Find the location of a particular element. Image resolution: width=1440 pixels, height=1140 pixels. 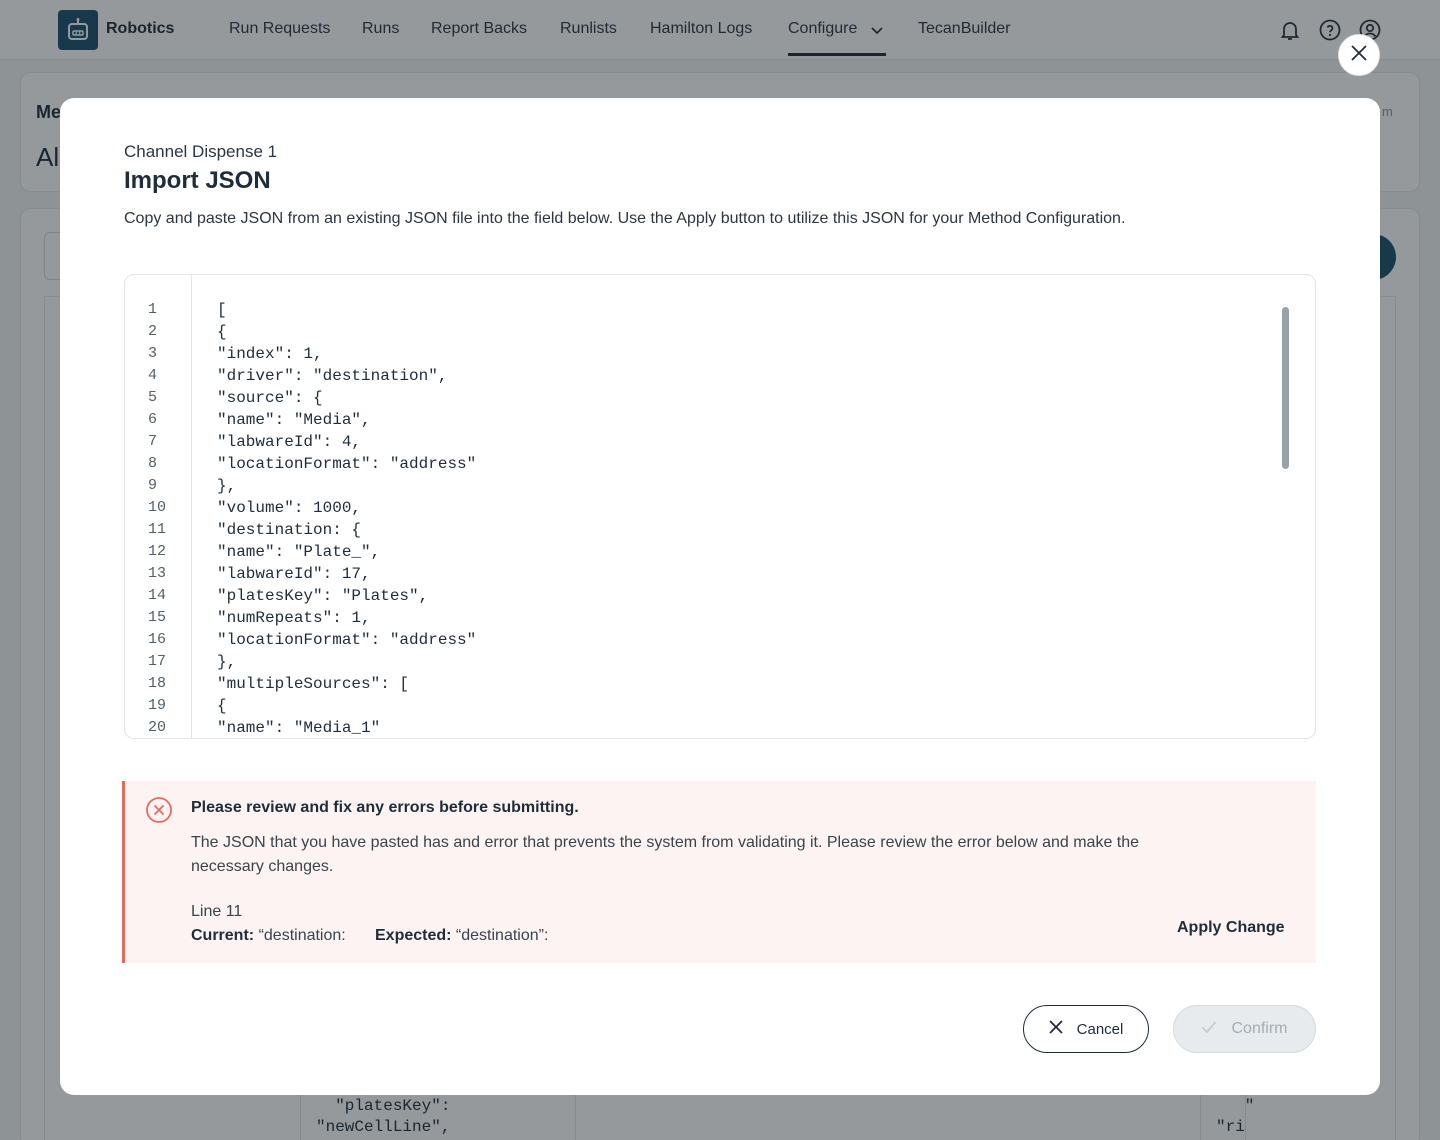

line-number: 2 is located at coordinates (153, 331).